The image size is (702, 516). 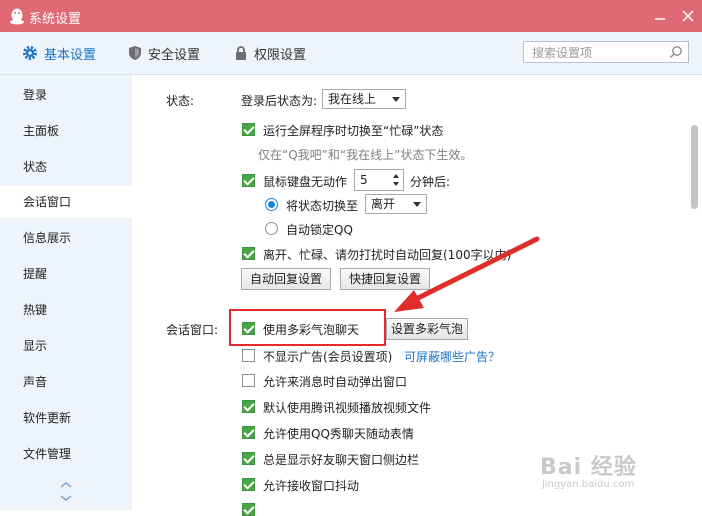 What do you see at coordinates (588, 484) in the screenshot?
I see `watermark-url: jingyan.baidu.com` at bounding box center [588, 484].